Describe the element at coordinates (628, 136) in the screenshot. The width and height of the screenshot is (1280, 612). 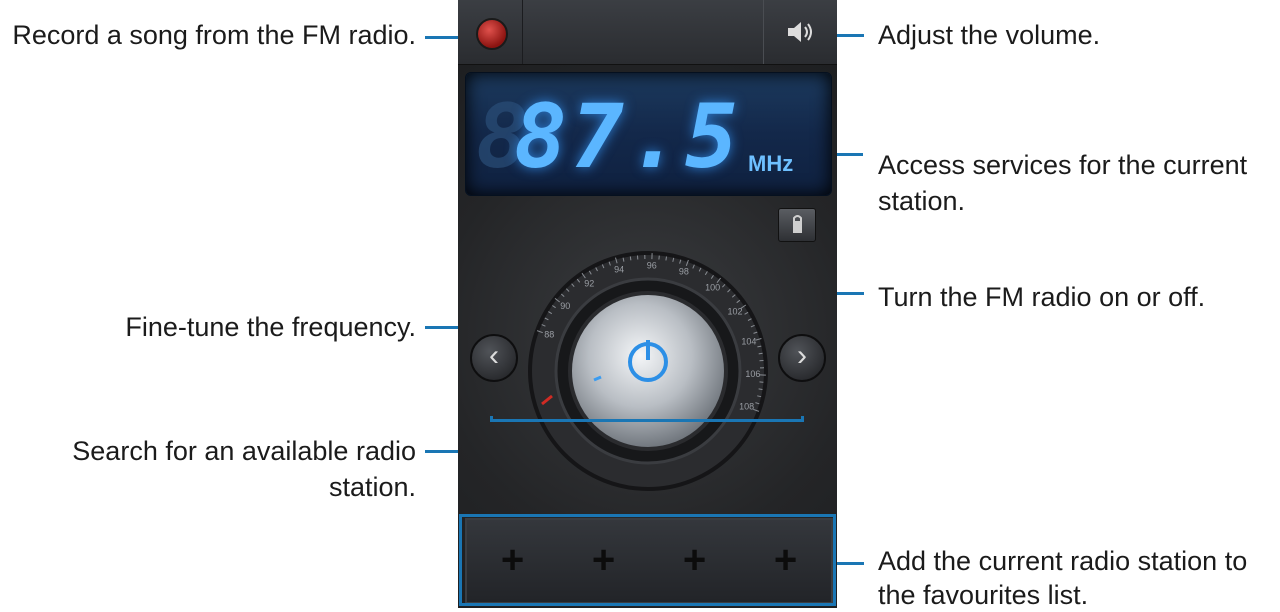
I see `frequency-value: 87.5` at that location.